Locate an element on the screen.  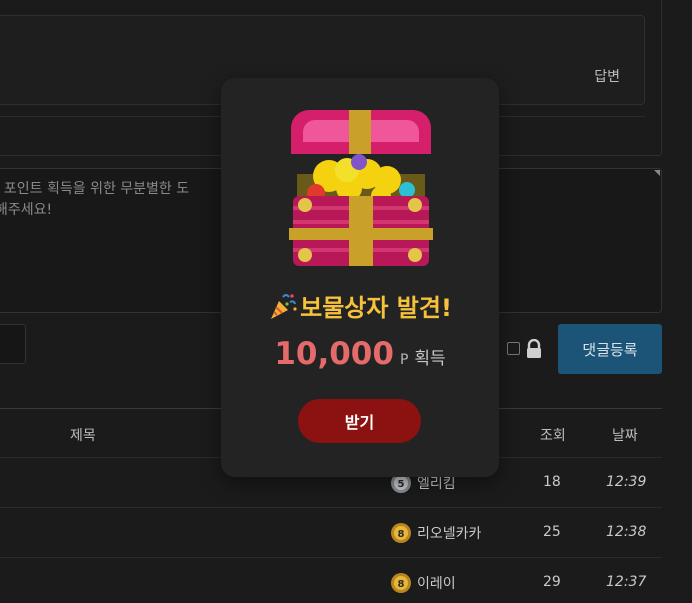
secret-checkbox is located at coordinates (513, 348).